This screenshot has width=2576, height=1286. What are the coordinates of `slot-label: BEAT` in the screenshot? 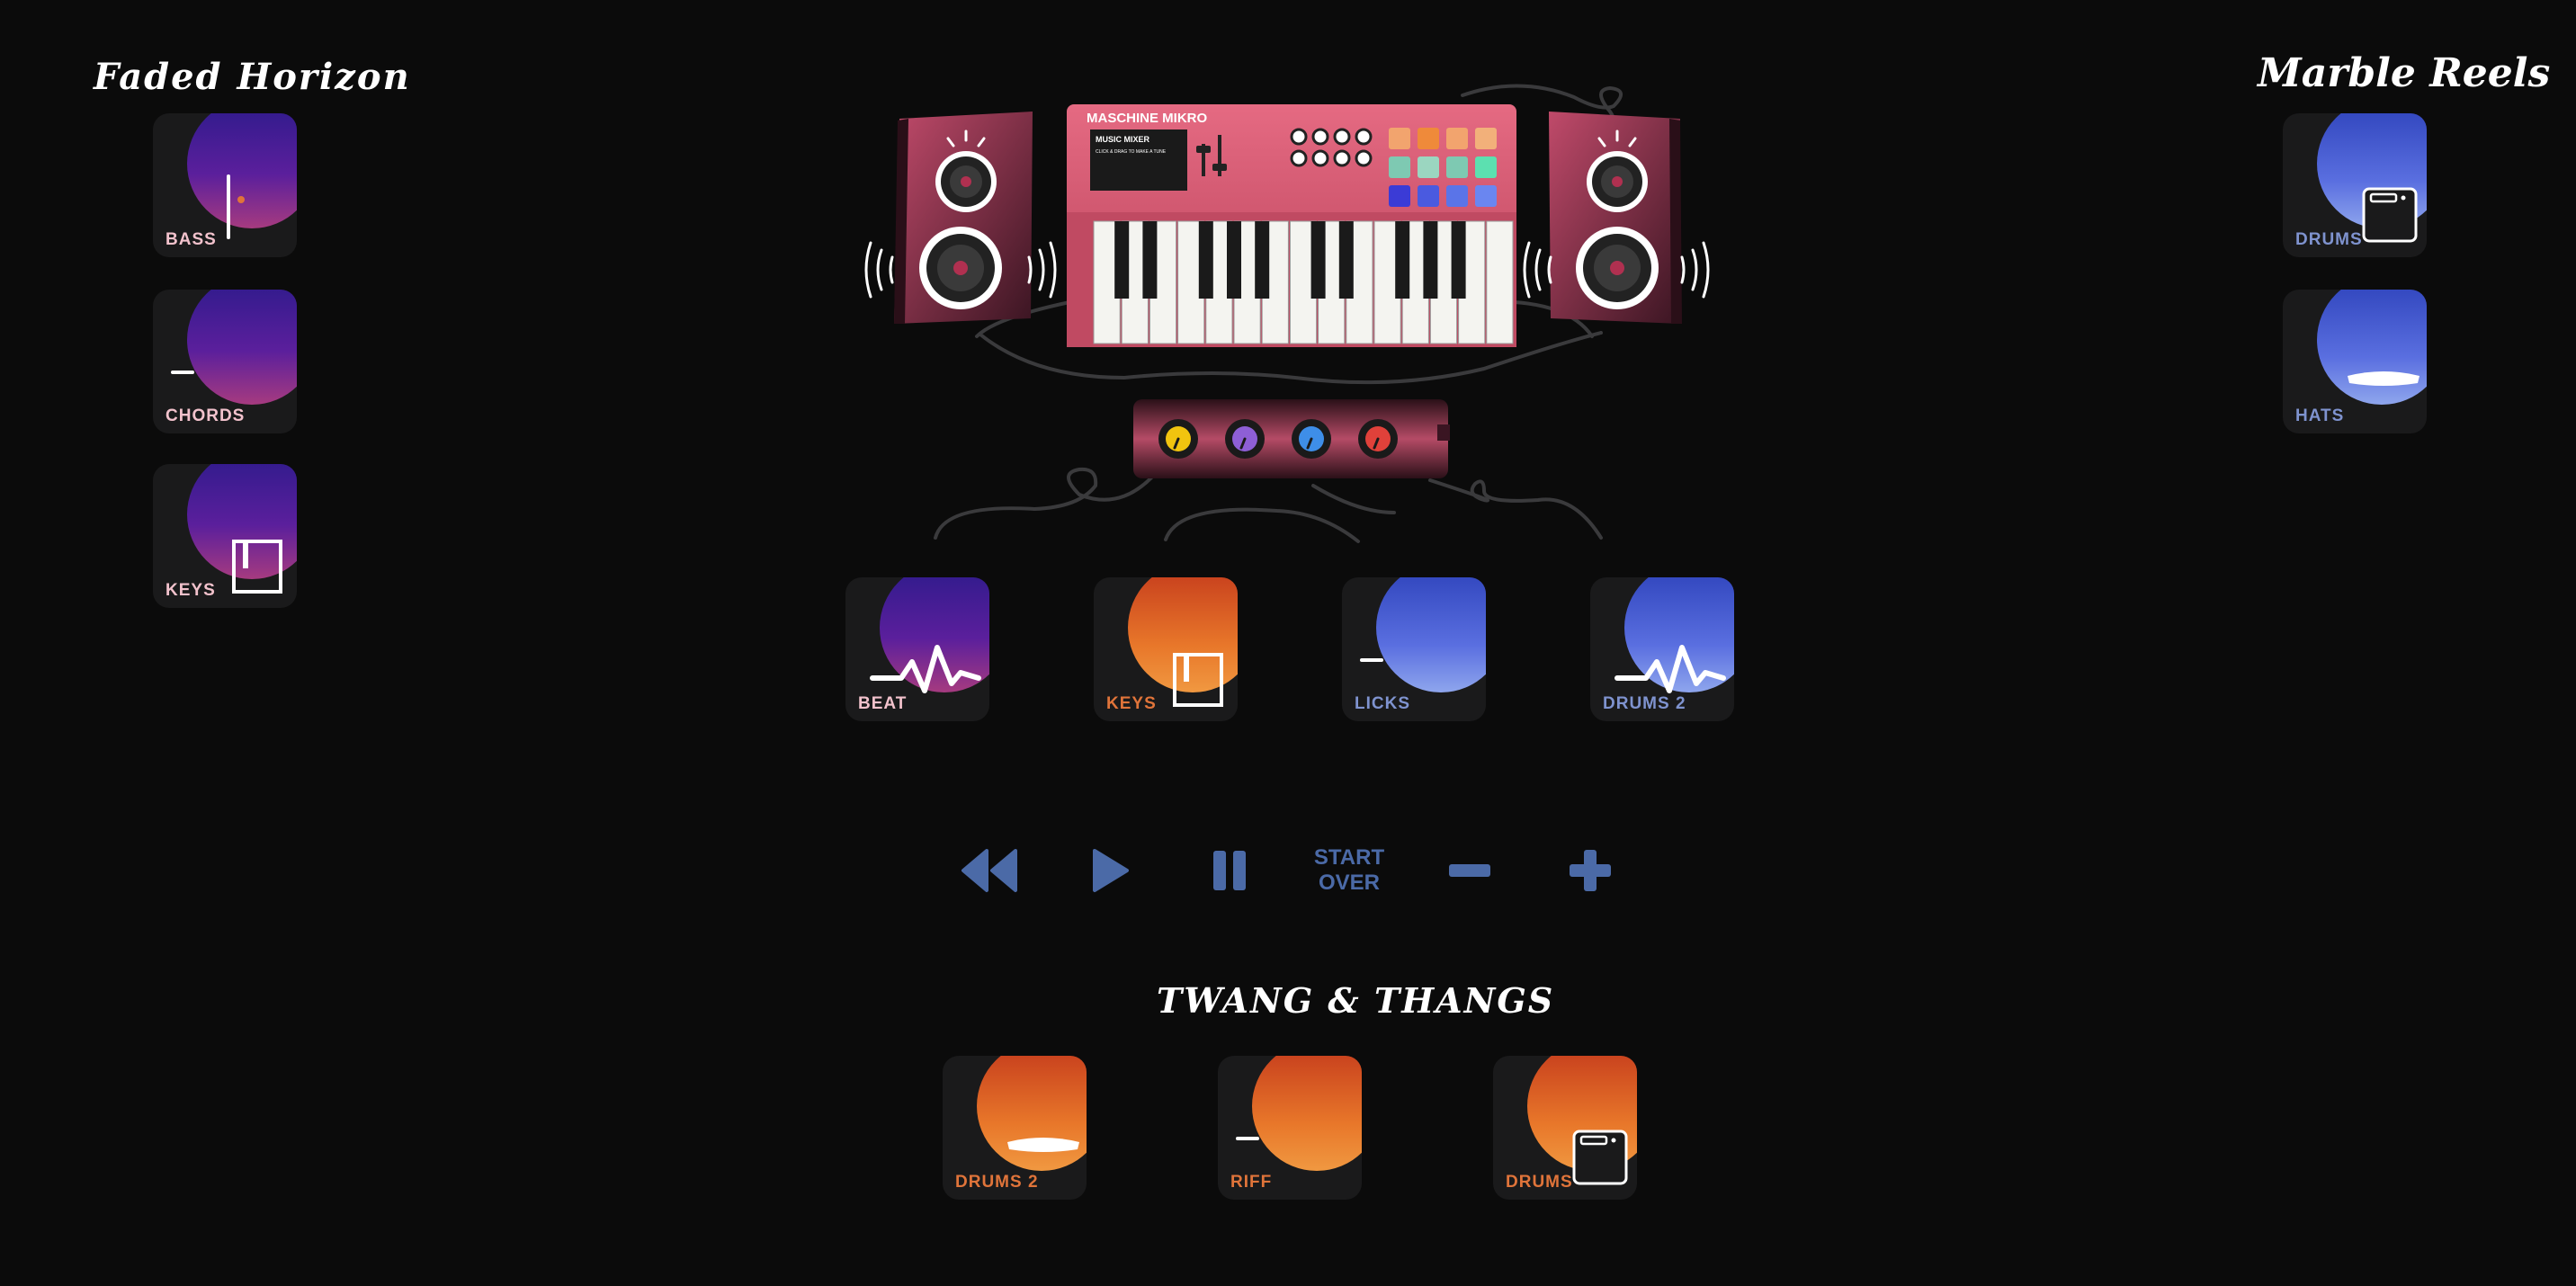 It's located at (883, 703).